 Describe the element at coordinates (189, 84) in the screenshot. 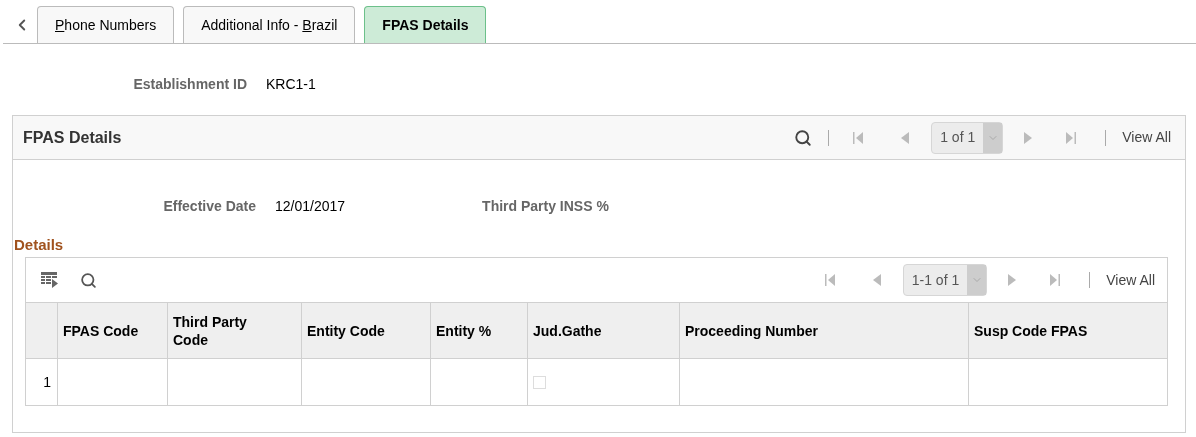

I see `field-label: Establishment ID` at that location.